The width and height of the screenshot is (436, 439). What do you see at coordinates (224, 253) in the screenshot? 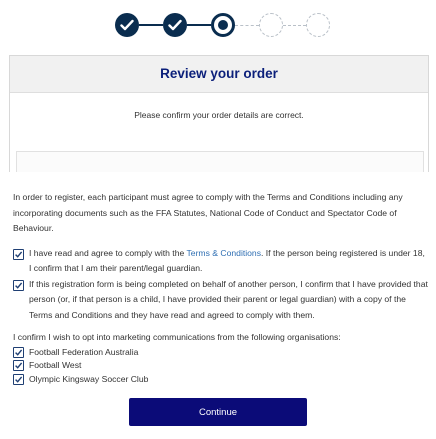
I see `terms-conditions-link: Terms & Conditions` at bounding box center [224, 253].